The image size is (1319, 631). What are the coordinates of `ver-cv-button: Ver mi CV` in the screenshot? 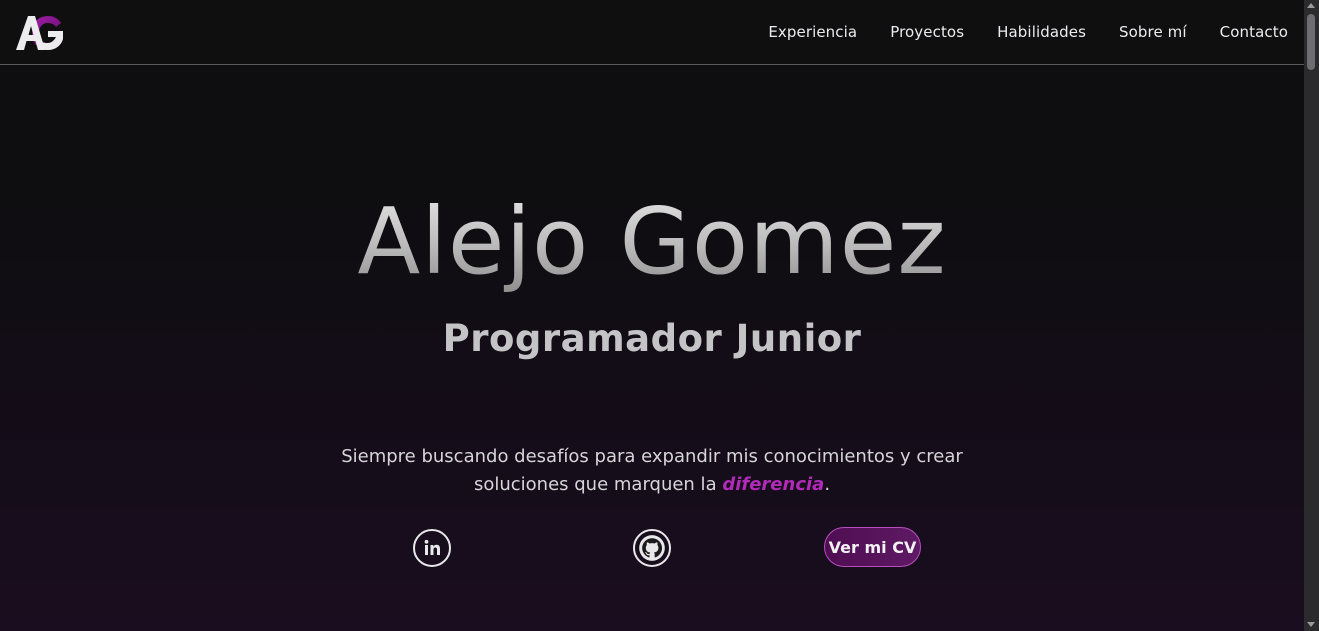 It's located at (872, 547).